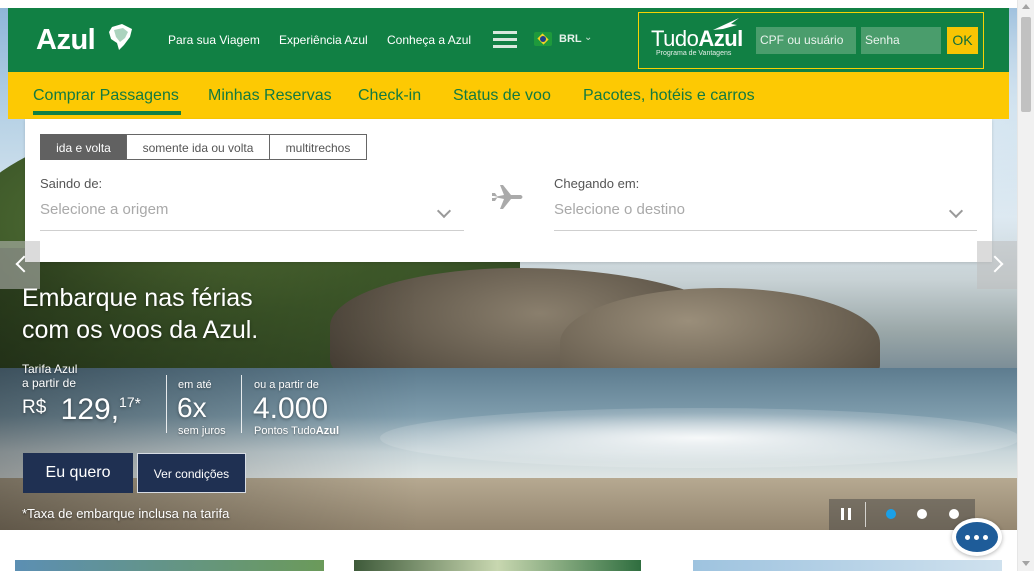 Image resolution: width=1034 pixels, height=571 pixels. I want to click on installments-note: sem juros, so click(202, 431).